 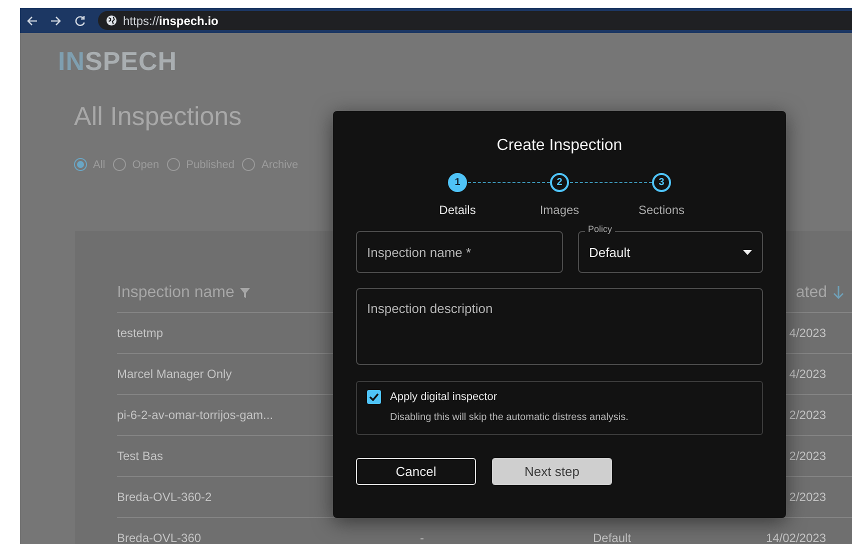 I want to click on step-marker: 3, so click(x=661, y=182).